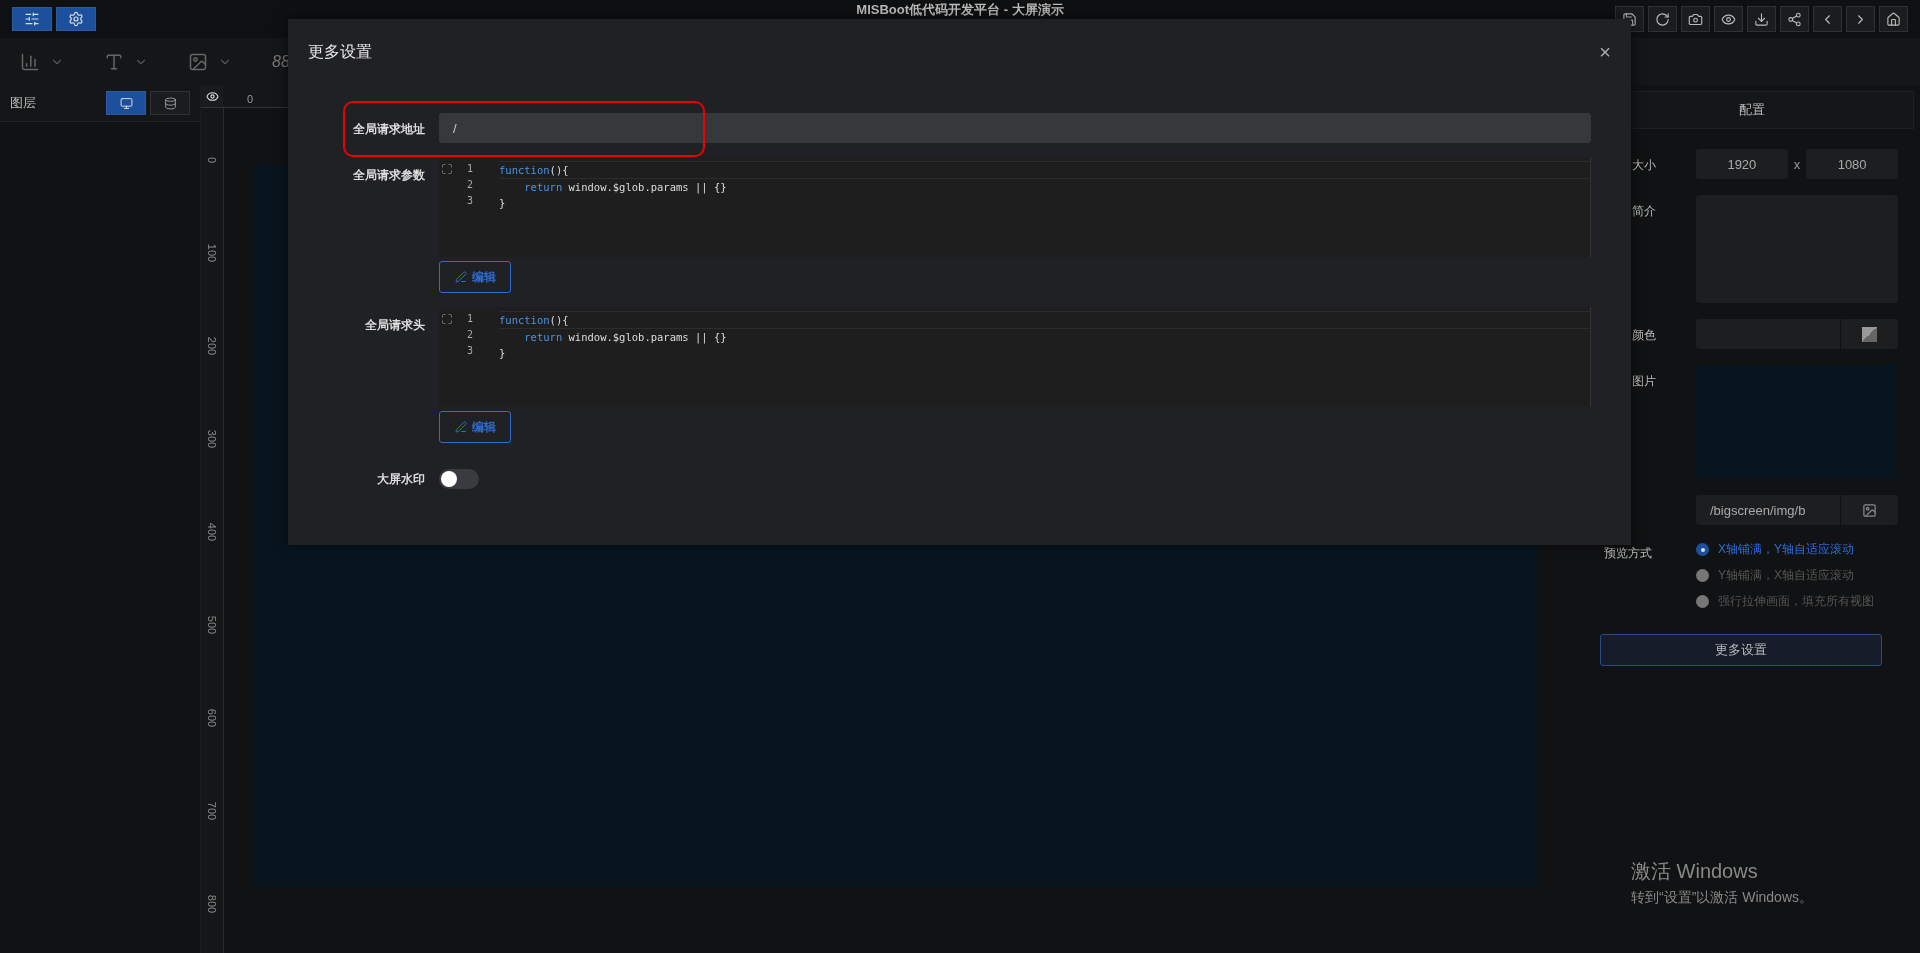  Describe the element at coordinates (1797, 164) in the screenshot. I see `times-sign: x` at that location.